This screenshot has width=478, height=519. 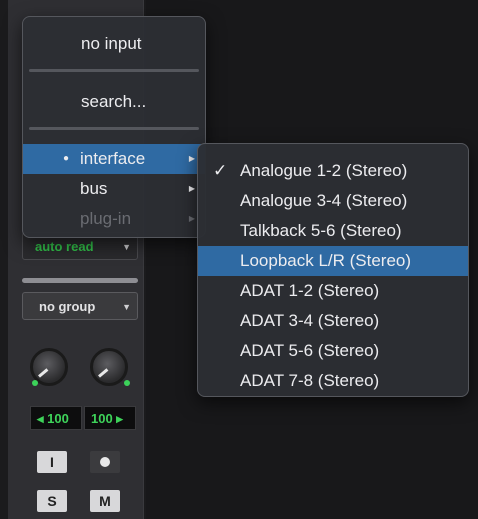 I want to click on submenu-item: ADAT 7-8 (Stereo), so click(x=333, y=381).